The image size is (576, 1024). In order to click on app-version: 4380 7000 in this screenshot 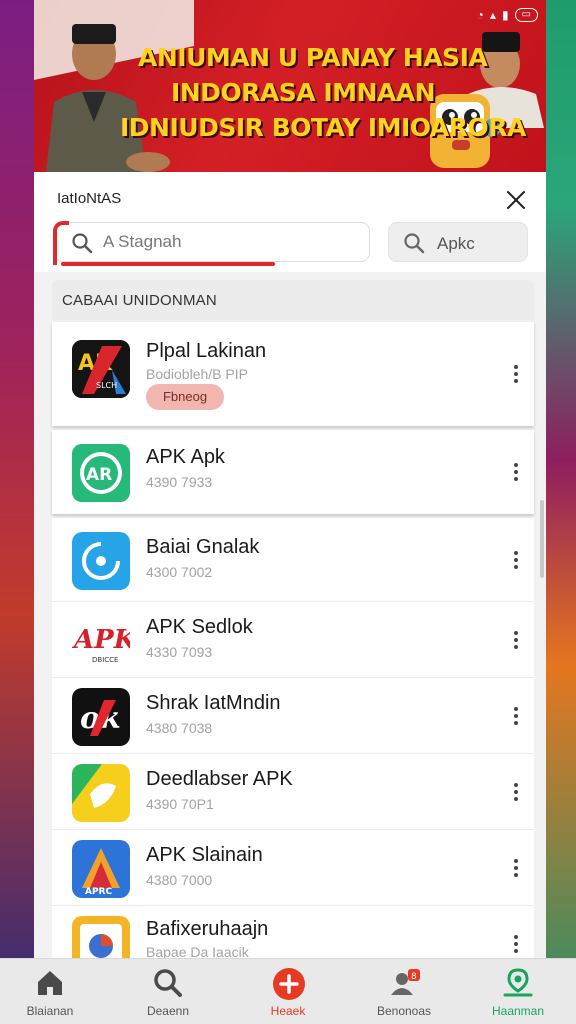, I will do `click(179, 880)`.